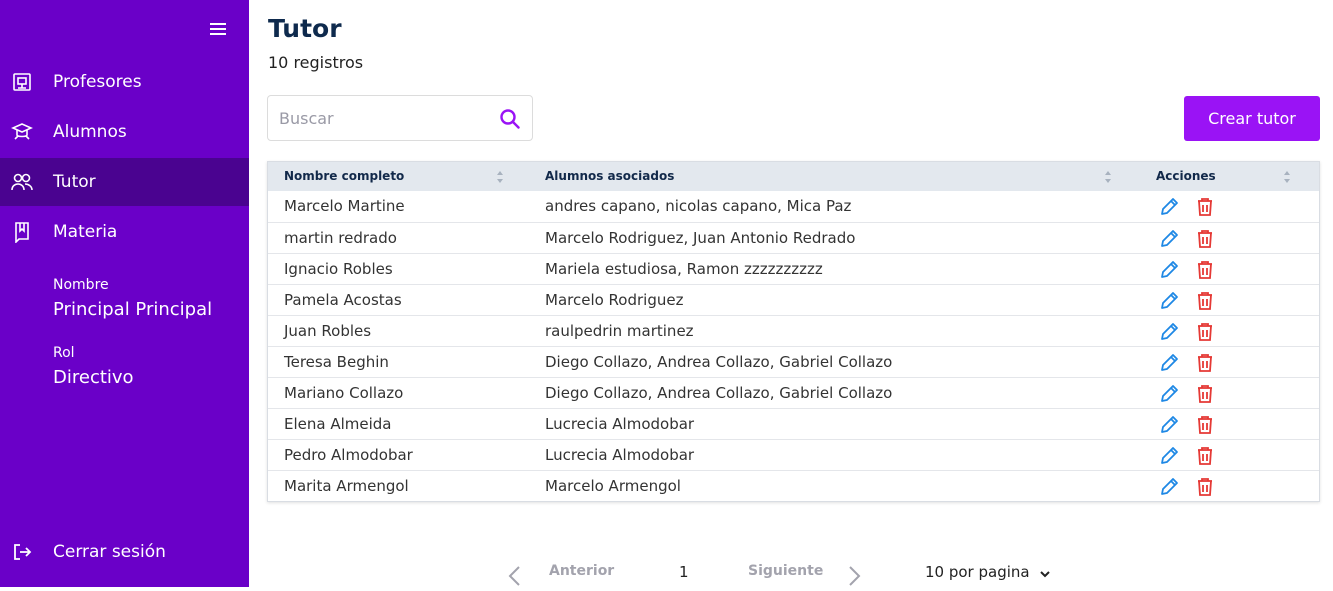  I want to click on logout-button: Cerrar sesión, so click(124, 552).